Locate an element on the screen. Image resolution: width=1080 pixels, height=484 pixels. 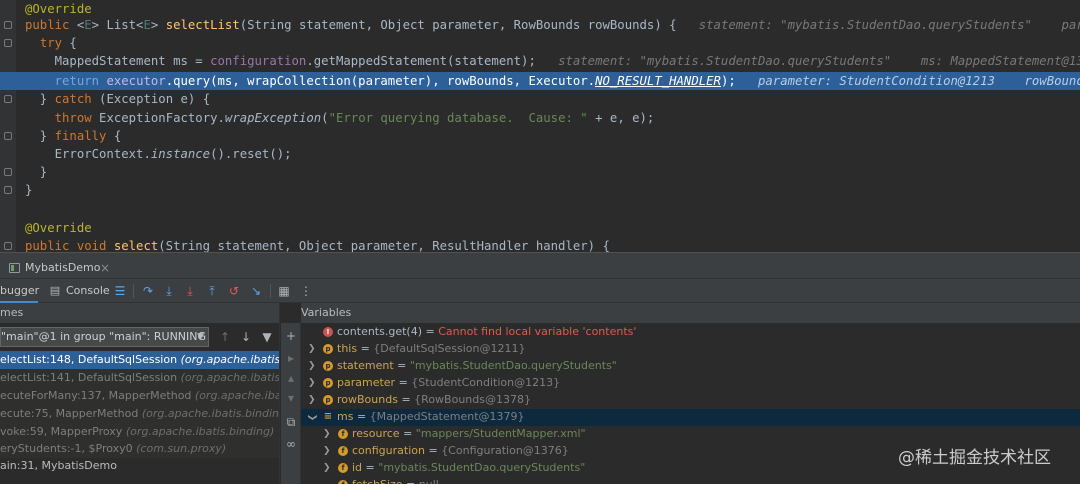
watermark: @稀土掘金技术社区 is located at coordinates (974, 458).